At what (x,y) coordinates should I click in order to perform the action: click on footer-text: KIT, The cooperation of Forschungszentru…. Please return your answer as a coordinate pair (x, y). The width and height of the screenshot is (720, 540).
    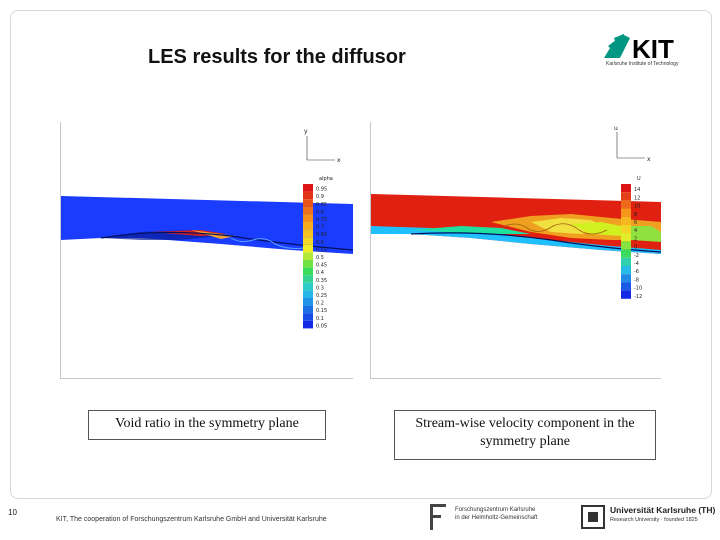
    Looking at the image, I should click on (191, 519).